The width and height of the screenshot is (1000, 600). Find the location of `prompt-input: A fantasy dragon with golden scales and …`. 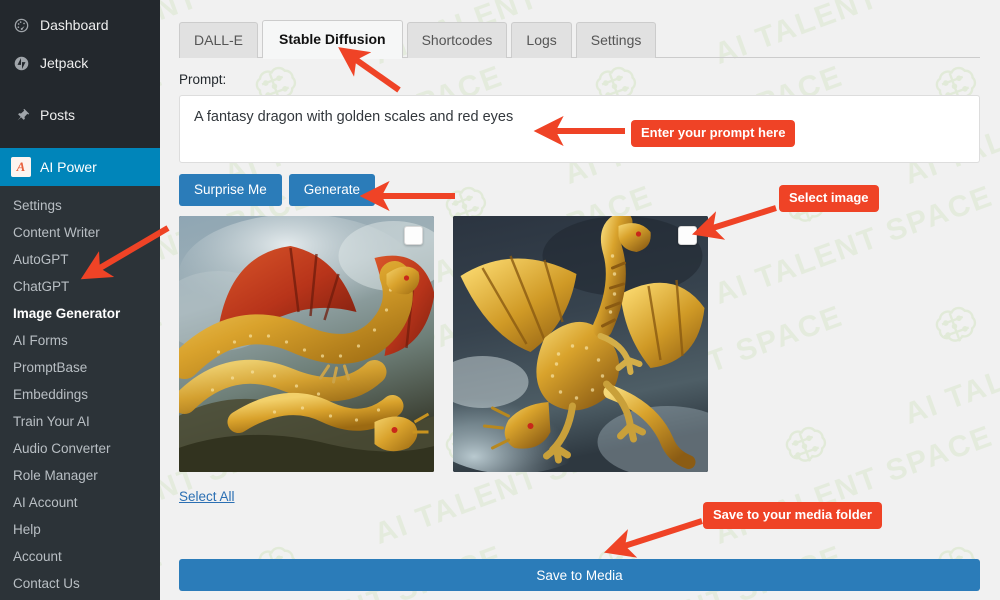

prompt-input: A fantasy dragon with golden scales and … is located at coordinates (579, 129).